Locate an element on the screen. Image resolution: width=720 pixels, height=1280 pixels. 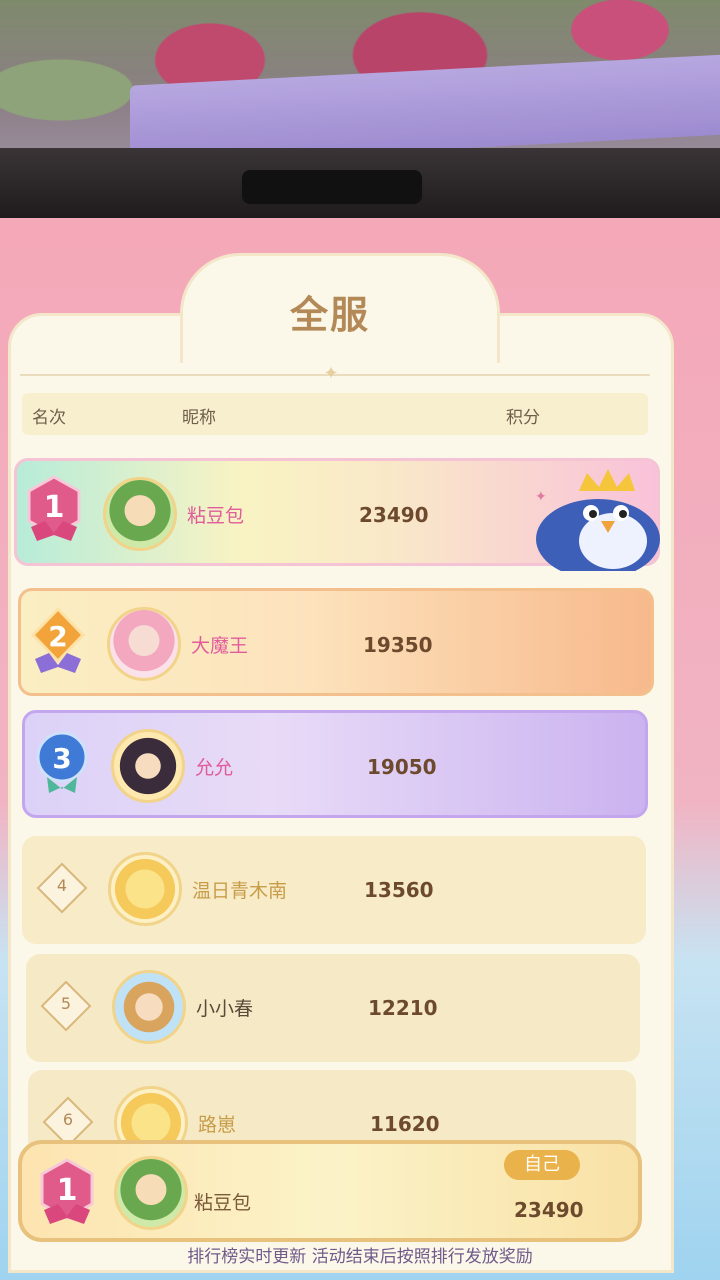
player-score: 13560 is located at coordinates (399, 890).